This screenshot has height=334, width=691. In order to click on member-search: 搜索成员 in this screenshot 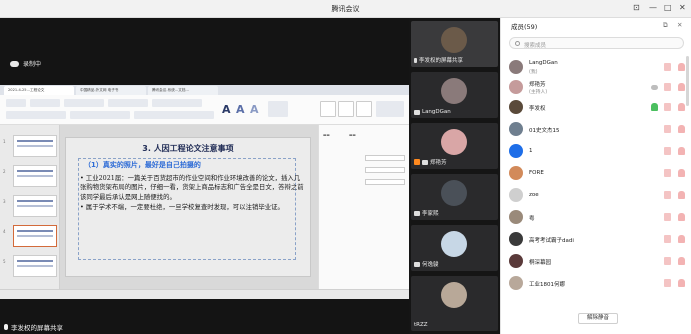, I will do `click(596, 43)`.